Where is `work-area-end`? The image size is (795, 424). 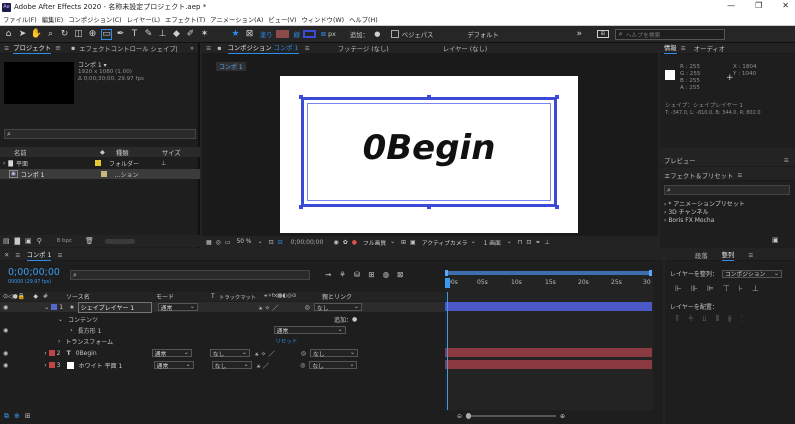 work-area-end is located at coordinates (650, 273).